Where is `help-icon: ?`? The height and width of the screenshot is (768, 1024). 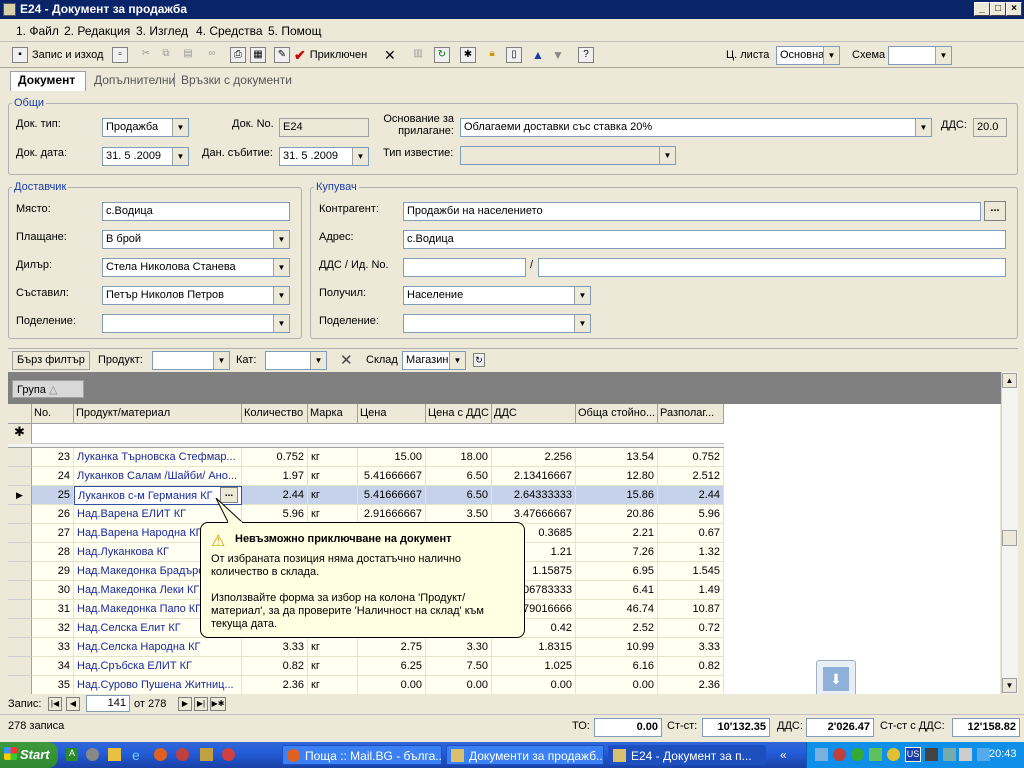
help-icon: ? is located at coordinates (586, 55).